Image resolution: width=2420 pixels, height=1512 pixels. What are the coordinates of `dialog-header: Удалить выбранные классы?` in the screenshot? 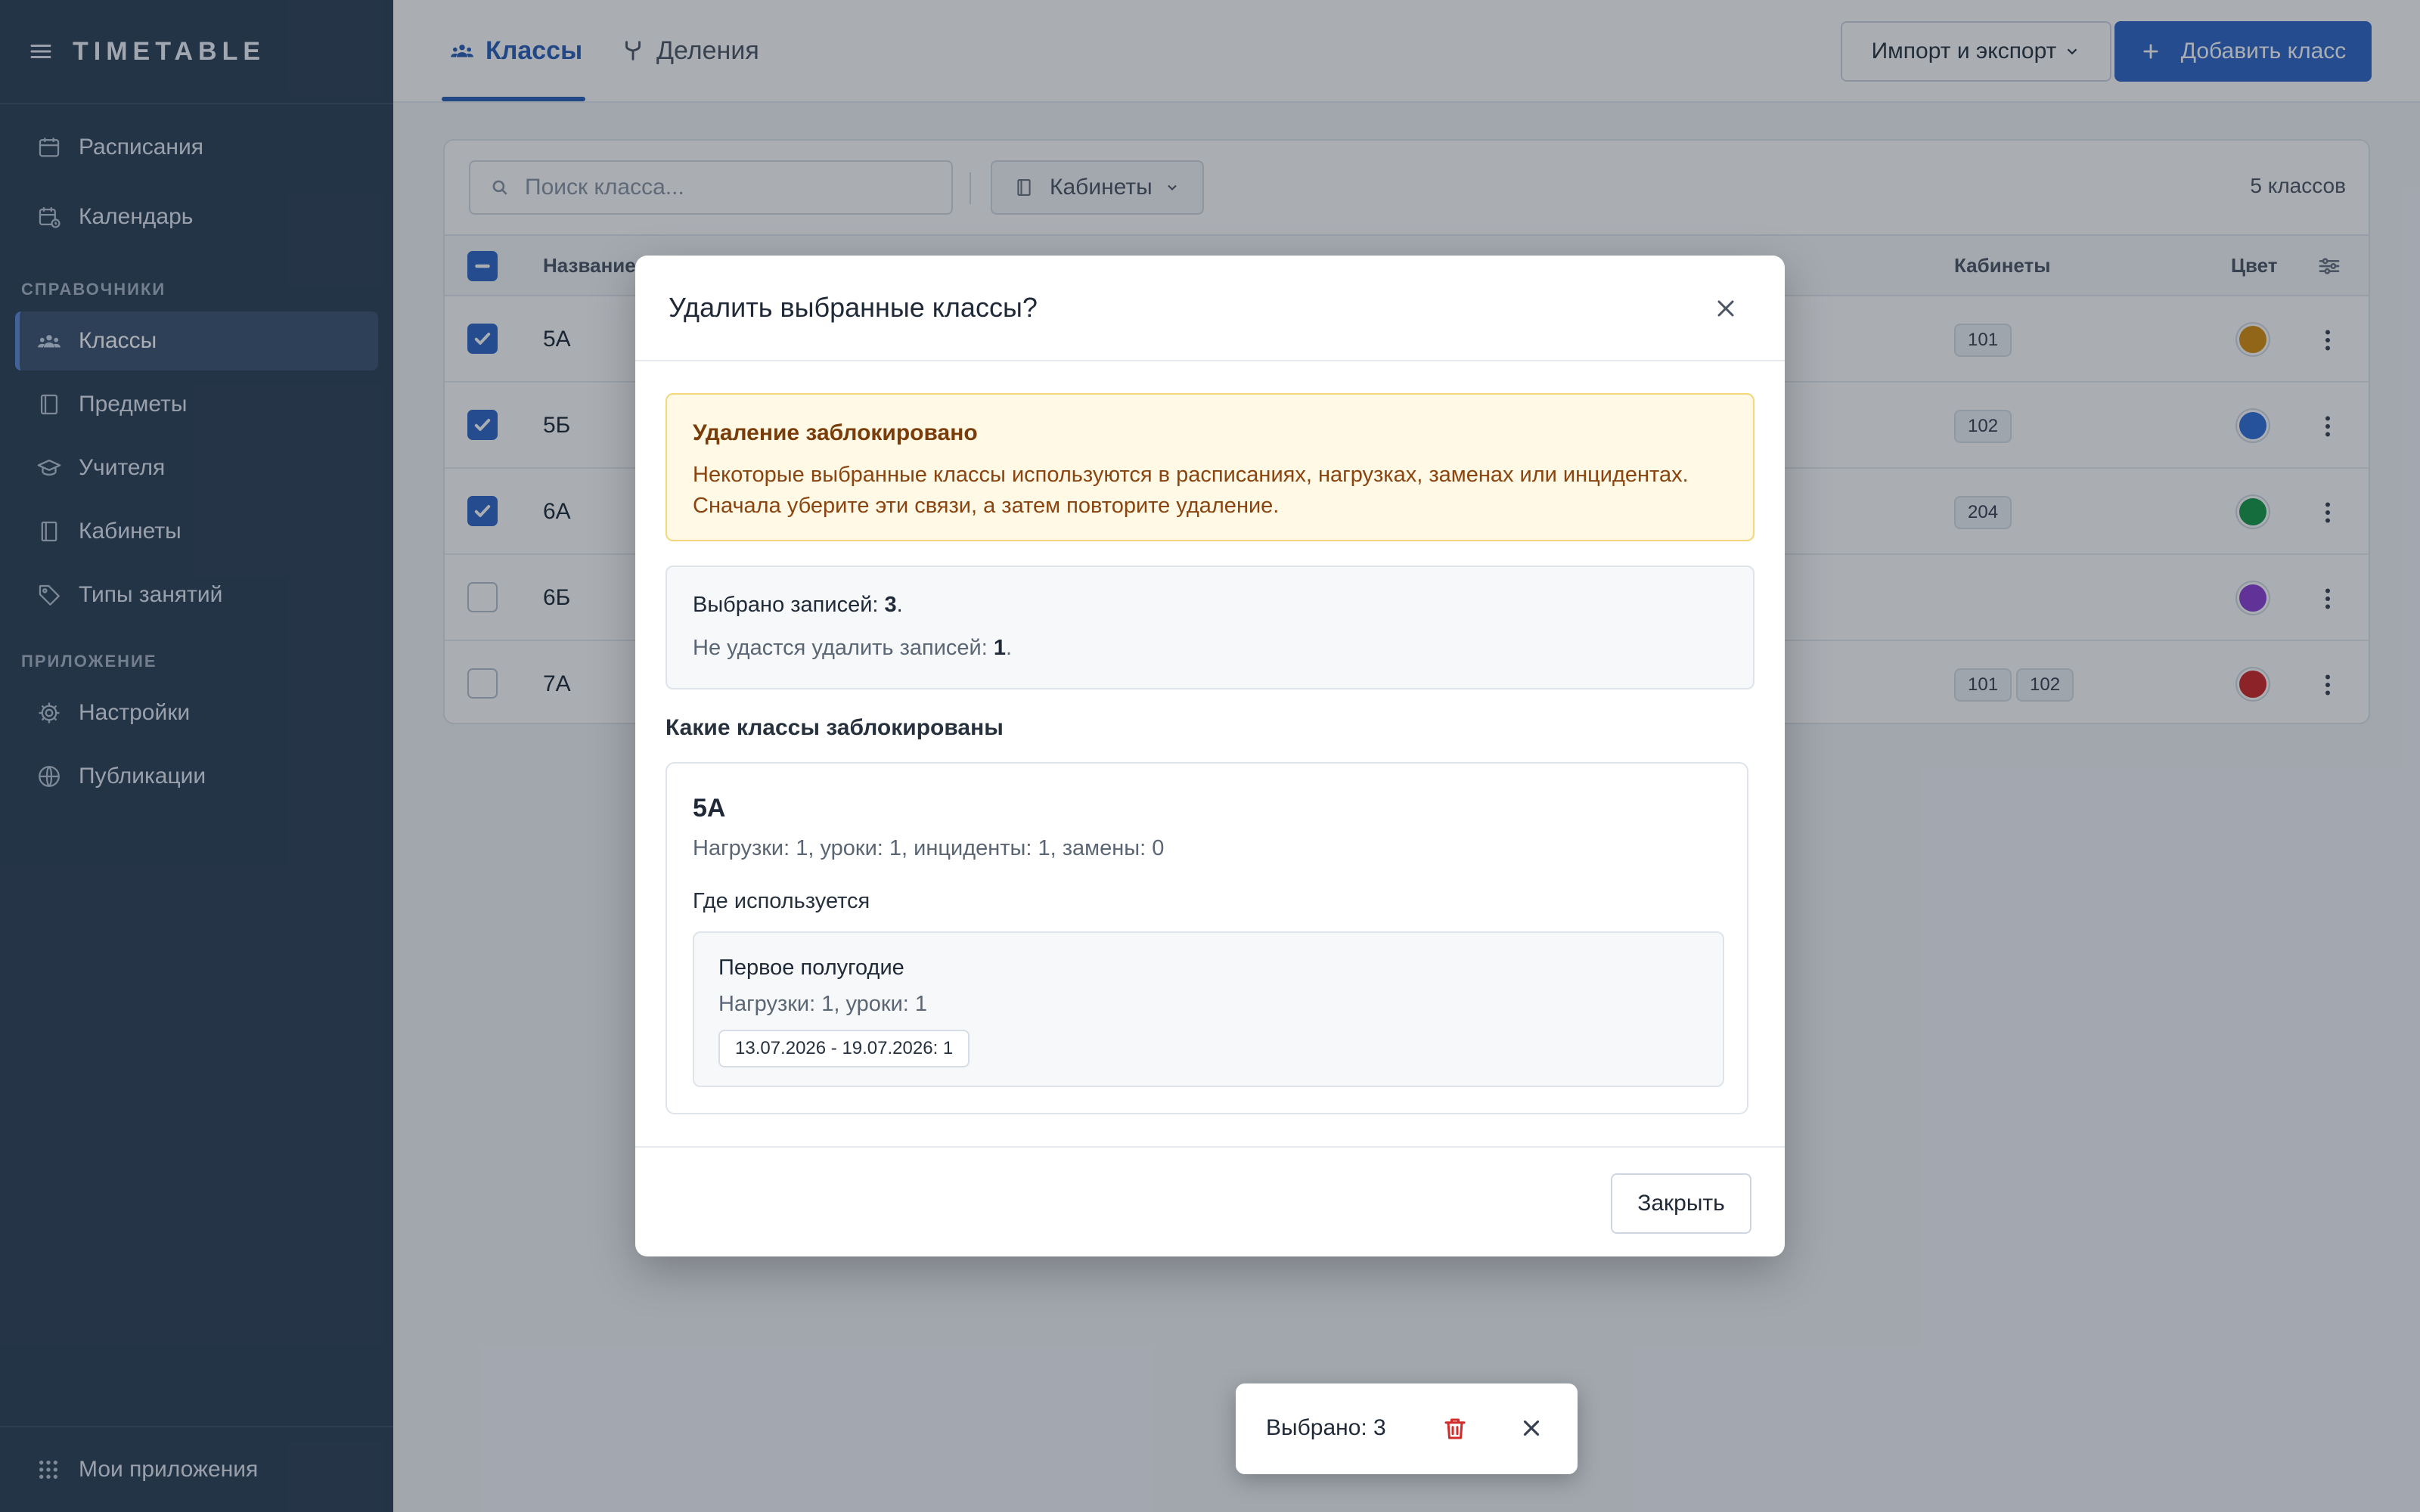 It's located at (1210, 308).